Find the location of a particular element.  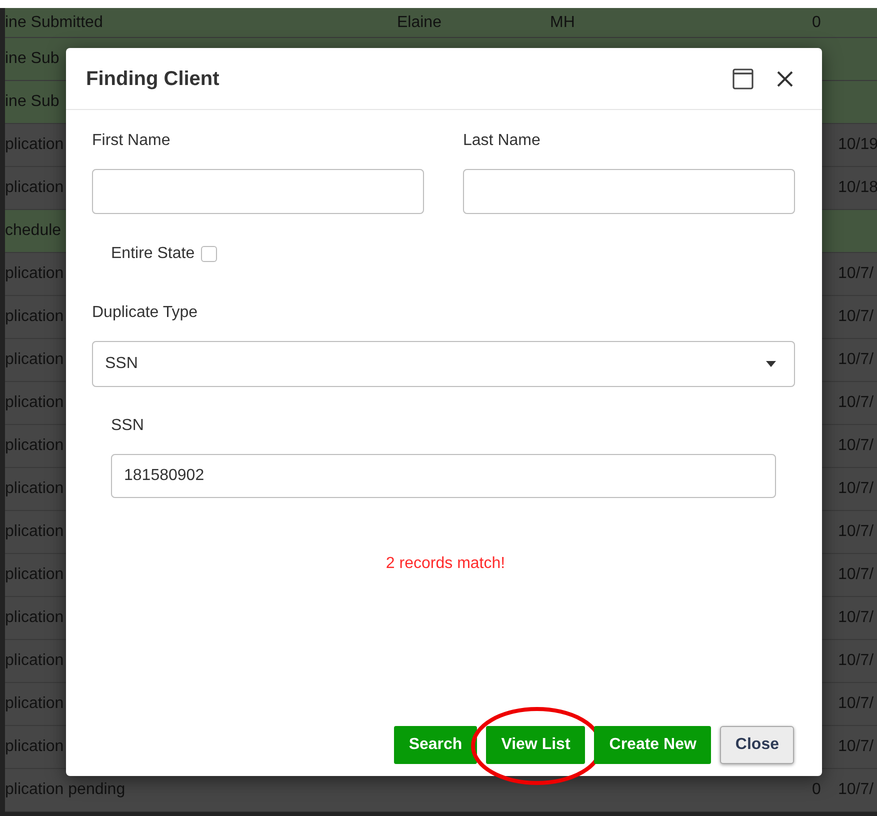

field-label: Duplicate Type is located at coordinates (145, 313).